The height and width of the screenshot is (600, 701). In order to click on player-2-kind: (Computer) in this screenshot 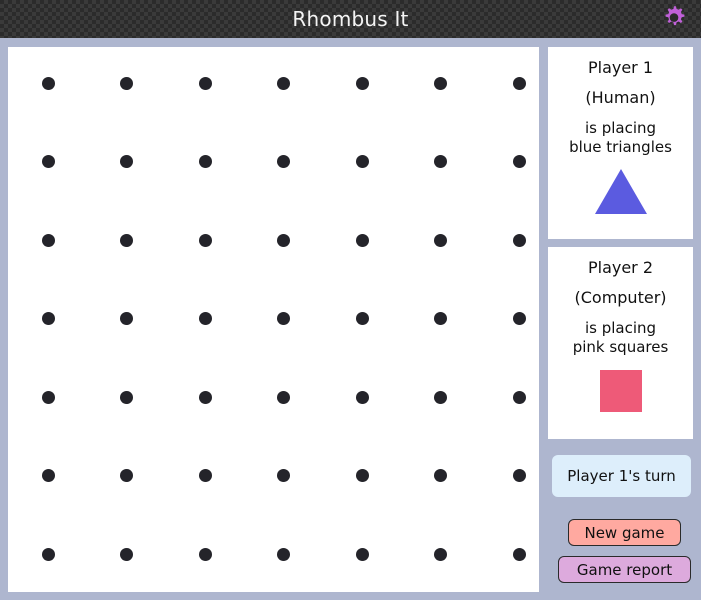, I will do `click(620, 297)`.